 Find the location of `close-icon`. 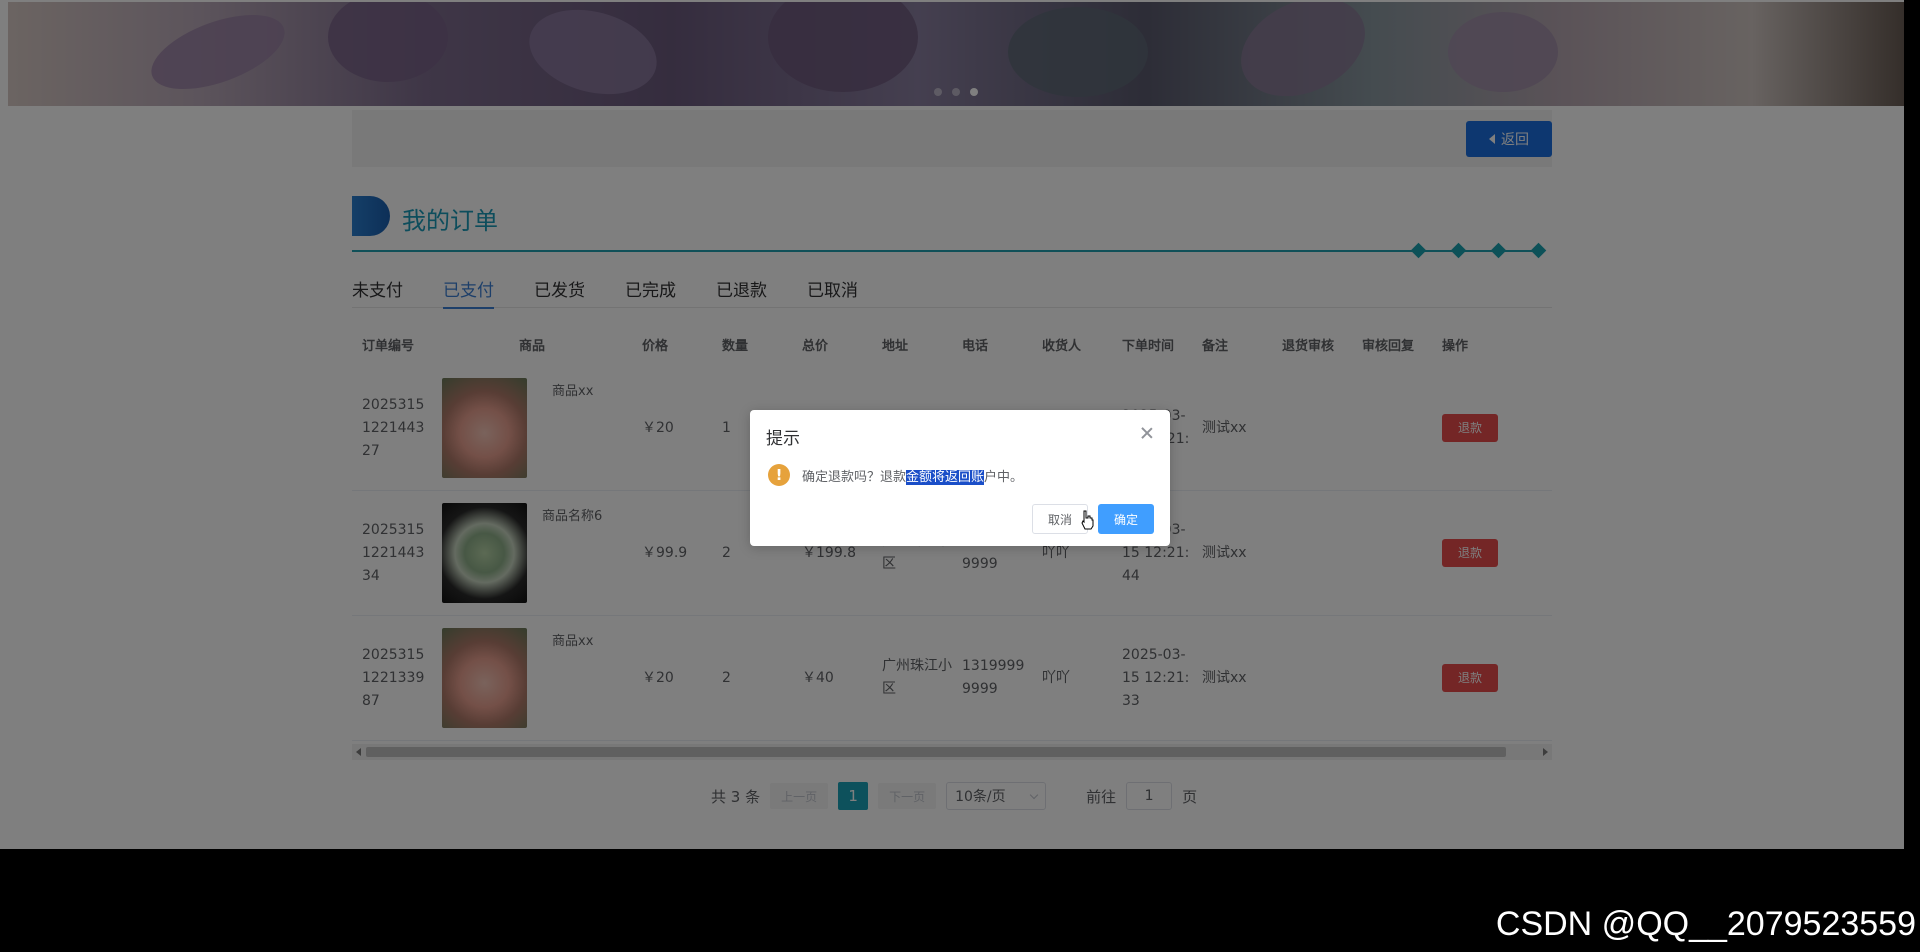

close-icon is located at coordinates (1147, 433).